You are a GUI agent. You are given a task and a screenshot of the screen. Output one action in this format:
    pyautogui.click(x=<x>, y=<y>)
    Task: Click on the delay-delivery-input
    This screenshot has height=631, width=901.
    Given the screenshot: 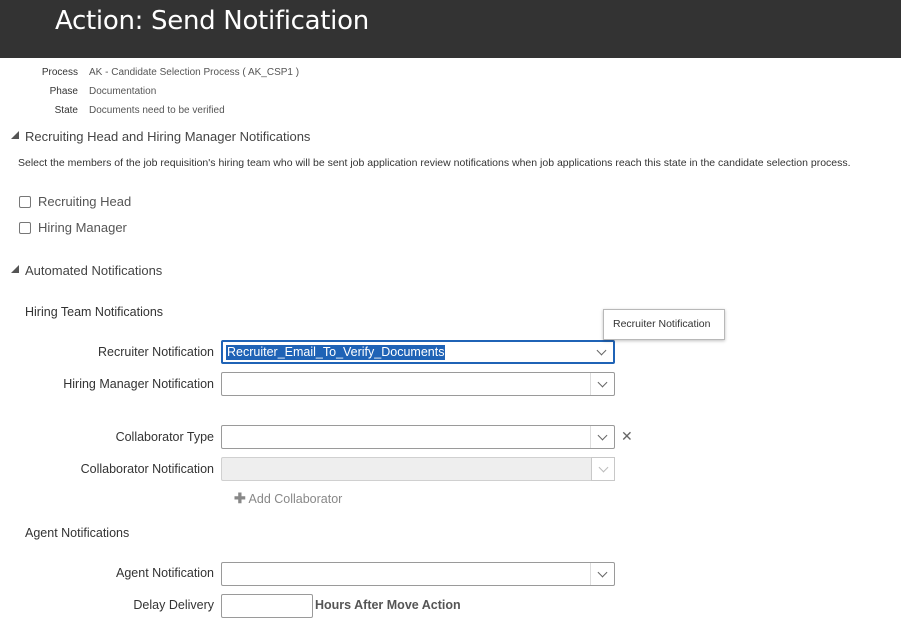 What is the action you would take?
    pyautogui.click(x=267, y=606)
    